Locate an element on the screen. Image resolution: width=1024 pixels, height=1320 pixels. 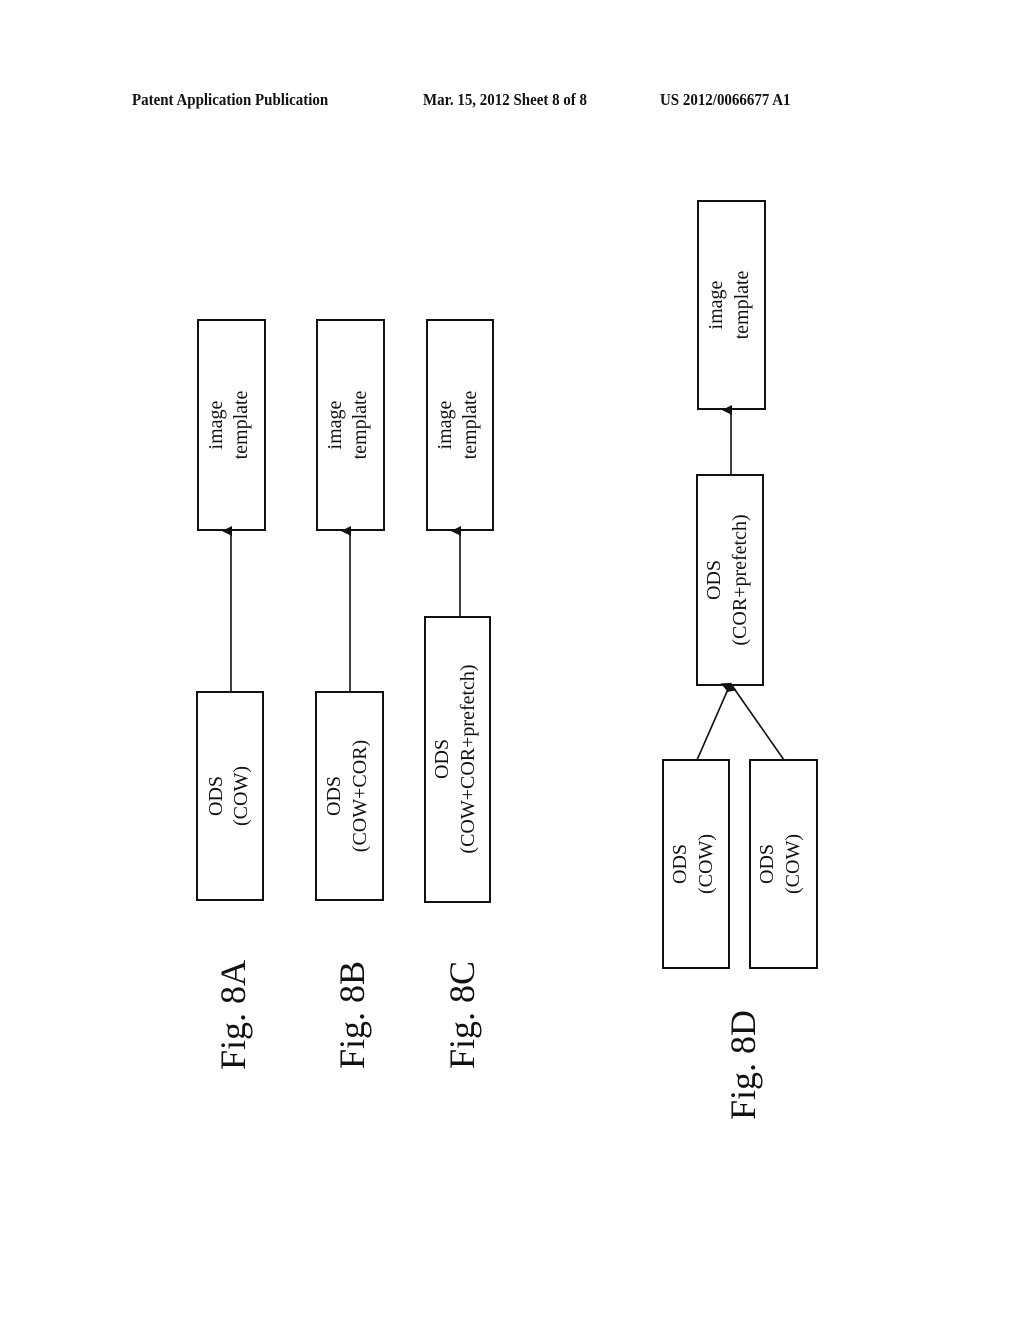
fig8d-ods-middle-line2: (COR+prefetch) is located at coordinates (740, 579).